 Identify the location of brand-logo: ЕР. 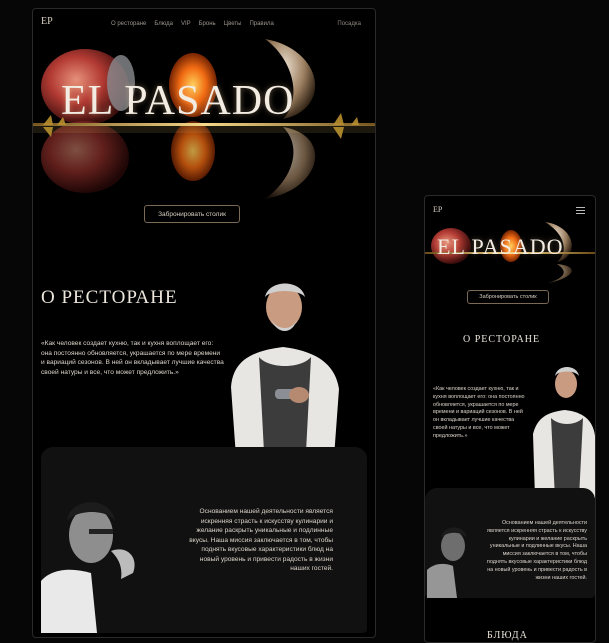
(47, 21).